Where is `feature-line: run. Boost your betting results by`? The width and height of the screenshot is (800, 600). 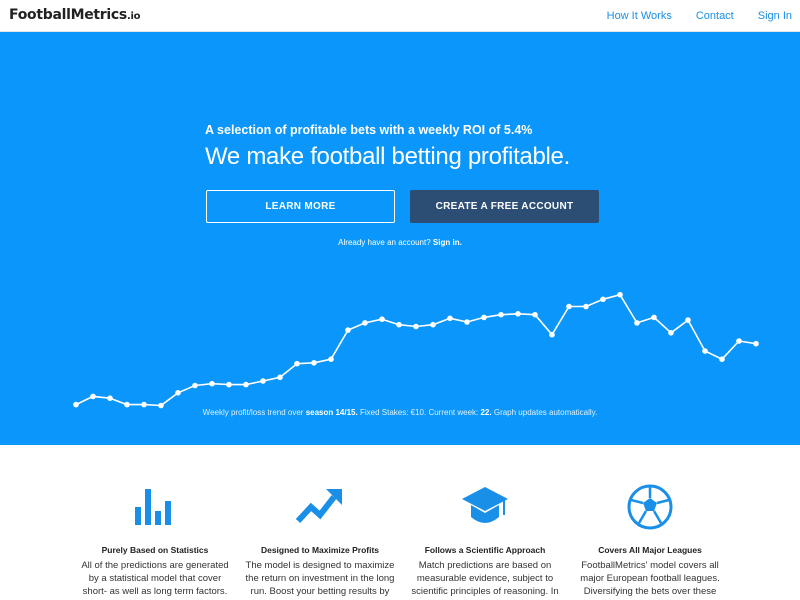
feature-line: run. Boost your betting results by is located at coordinates (320, 591).